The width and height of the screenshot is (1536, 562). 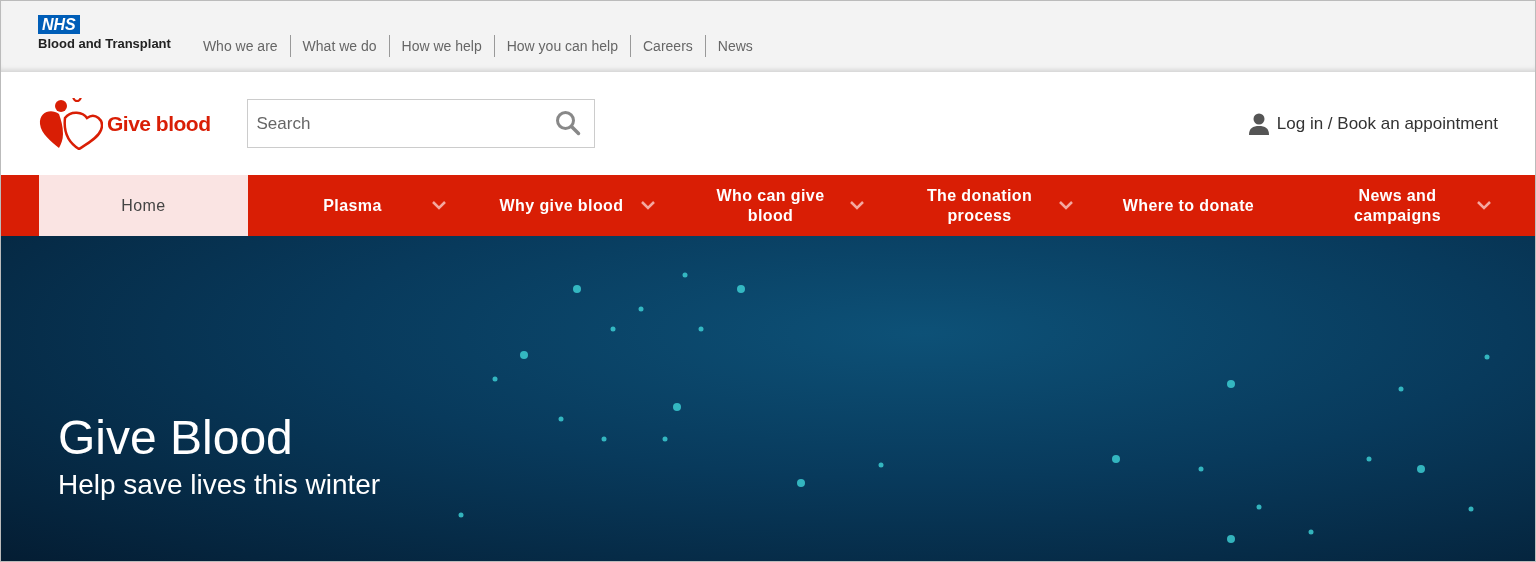 What do you see at coordinates (420, 123) in the screenshot?
I see `search-field: Search` at bounding box center [420, 123].